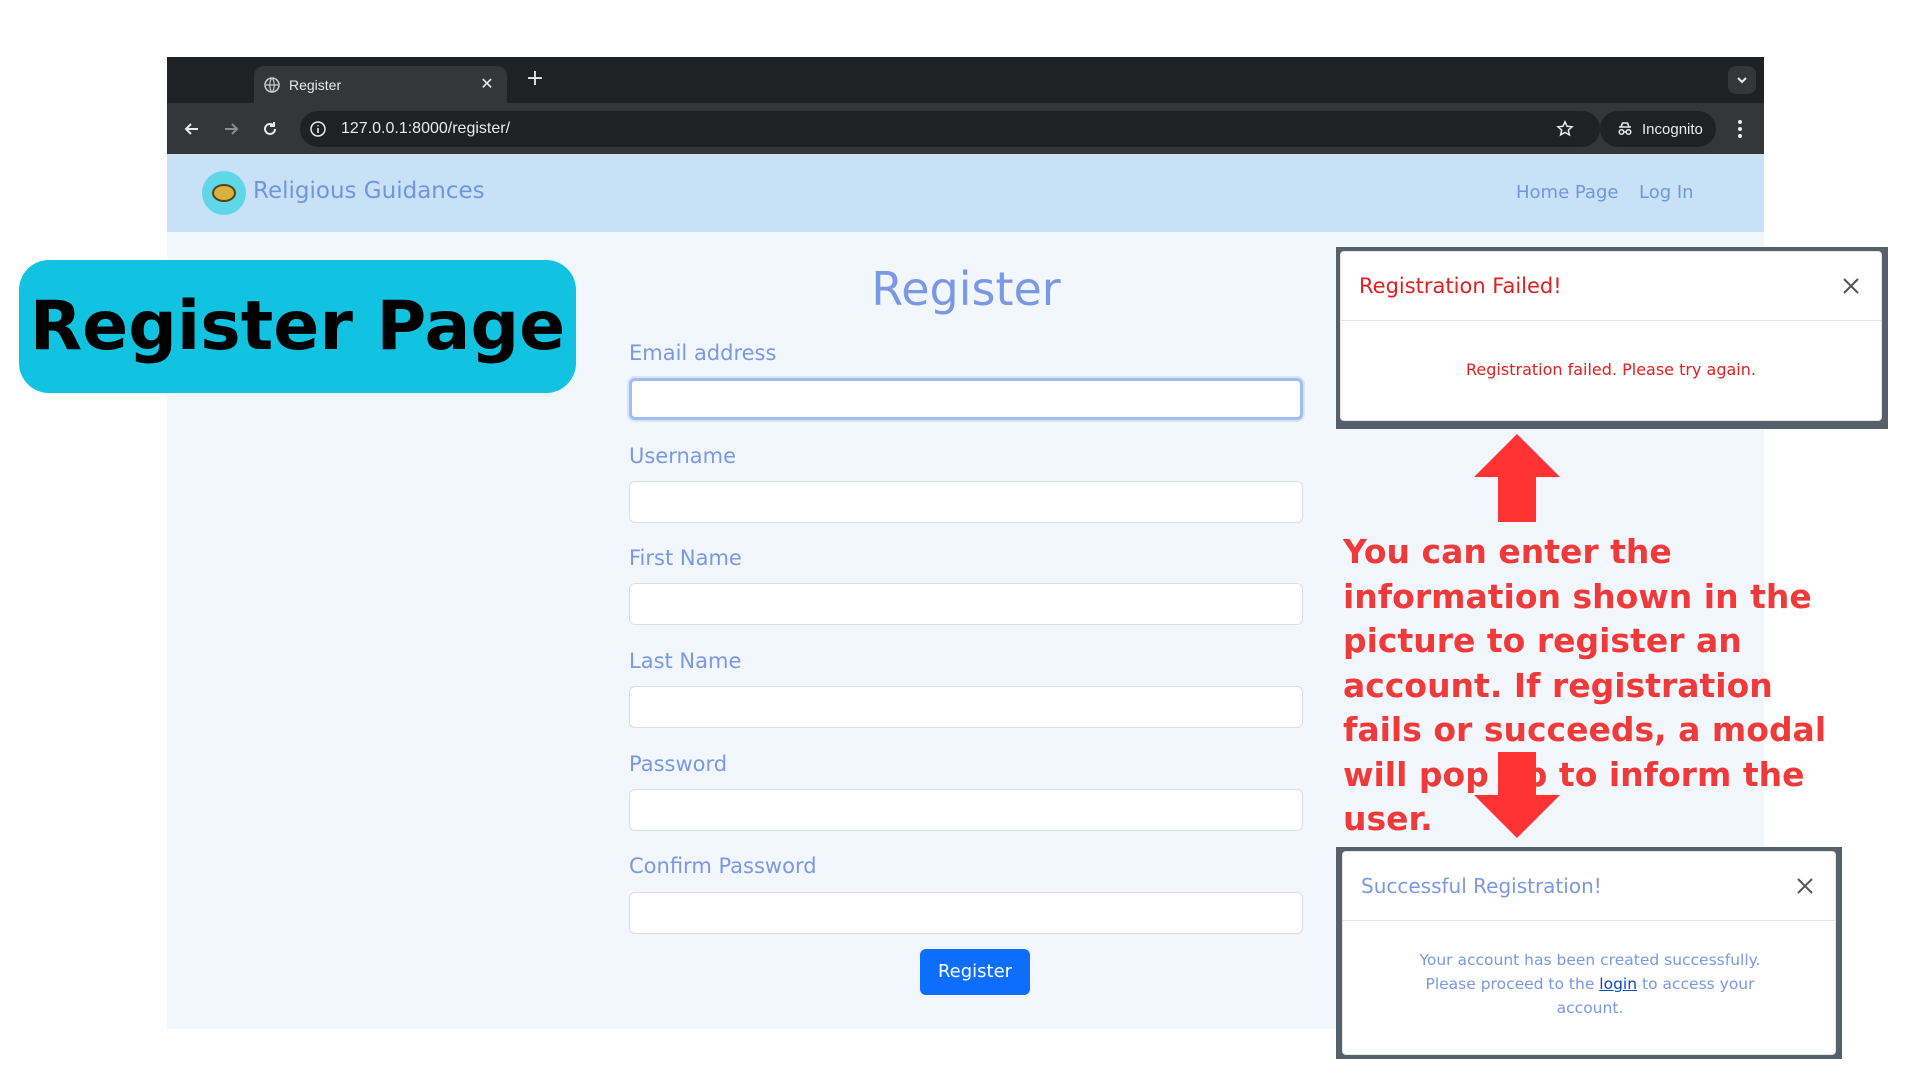 Image resolution: width=1920 pixels, height=1080 pixels. I want to click on success-modal-title: Successful Registration!, so click(1481, 886).